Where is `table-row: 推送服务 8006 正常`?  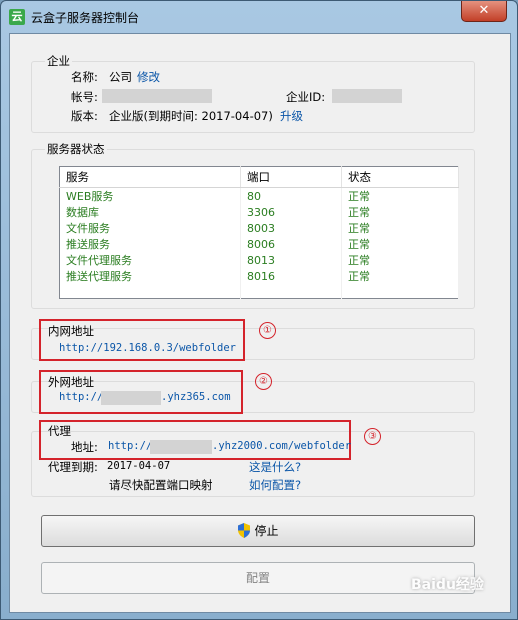 table-row: 推送服务 8006 正常 is located at coordinates (259, 244).